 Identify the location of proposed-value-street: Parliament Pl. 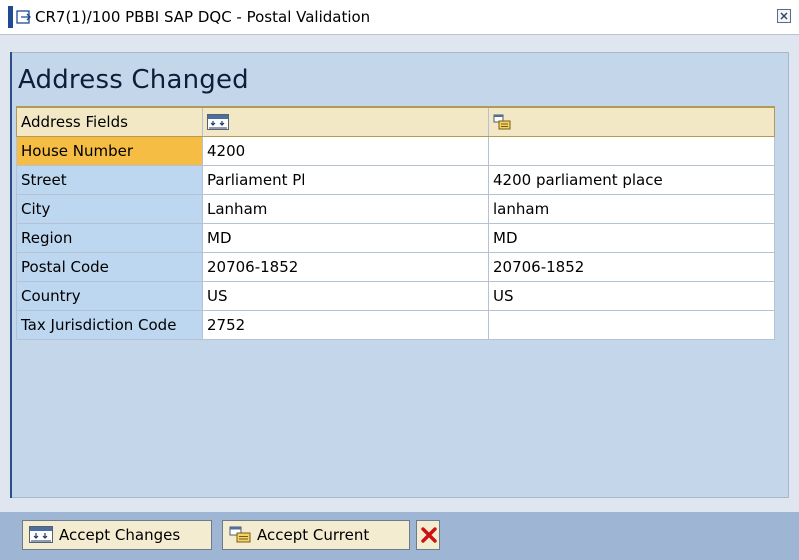
(345, 179).